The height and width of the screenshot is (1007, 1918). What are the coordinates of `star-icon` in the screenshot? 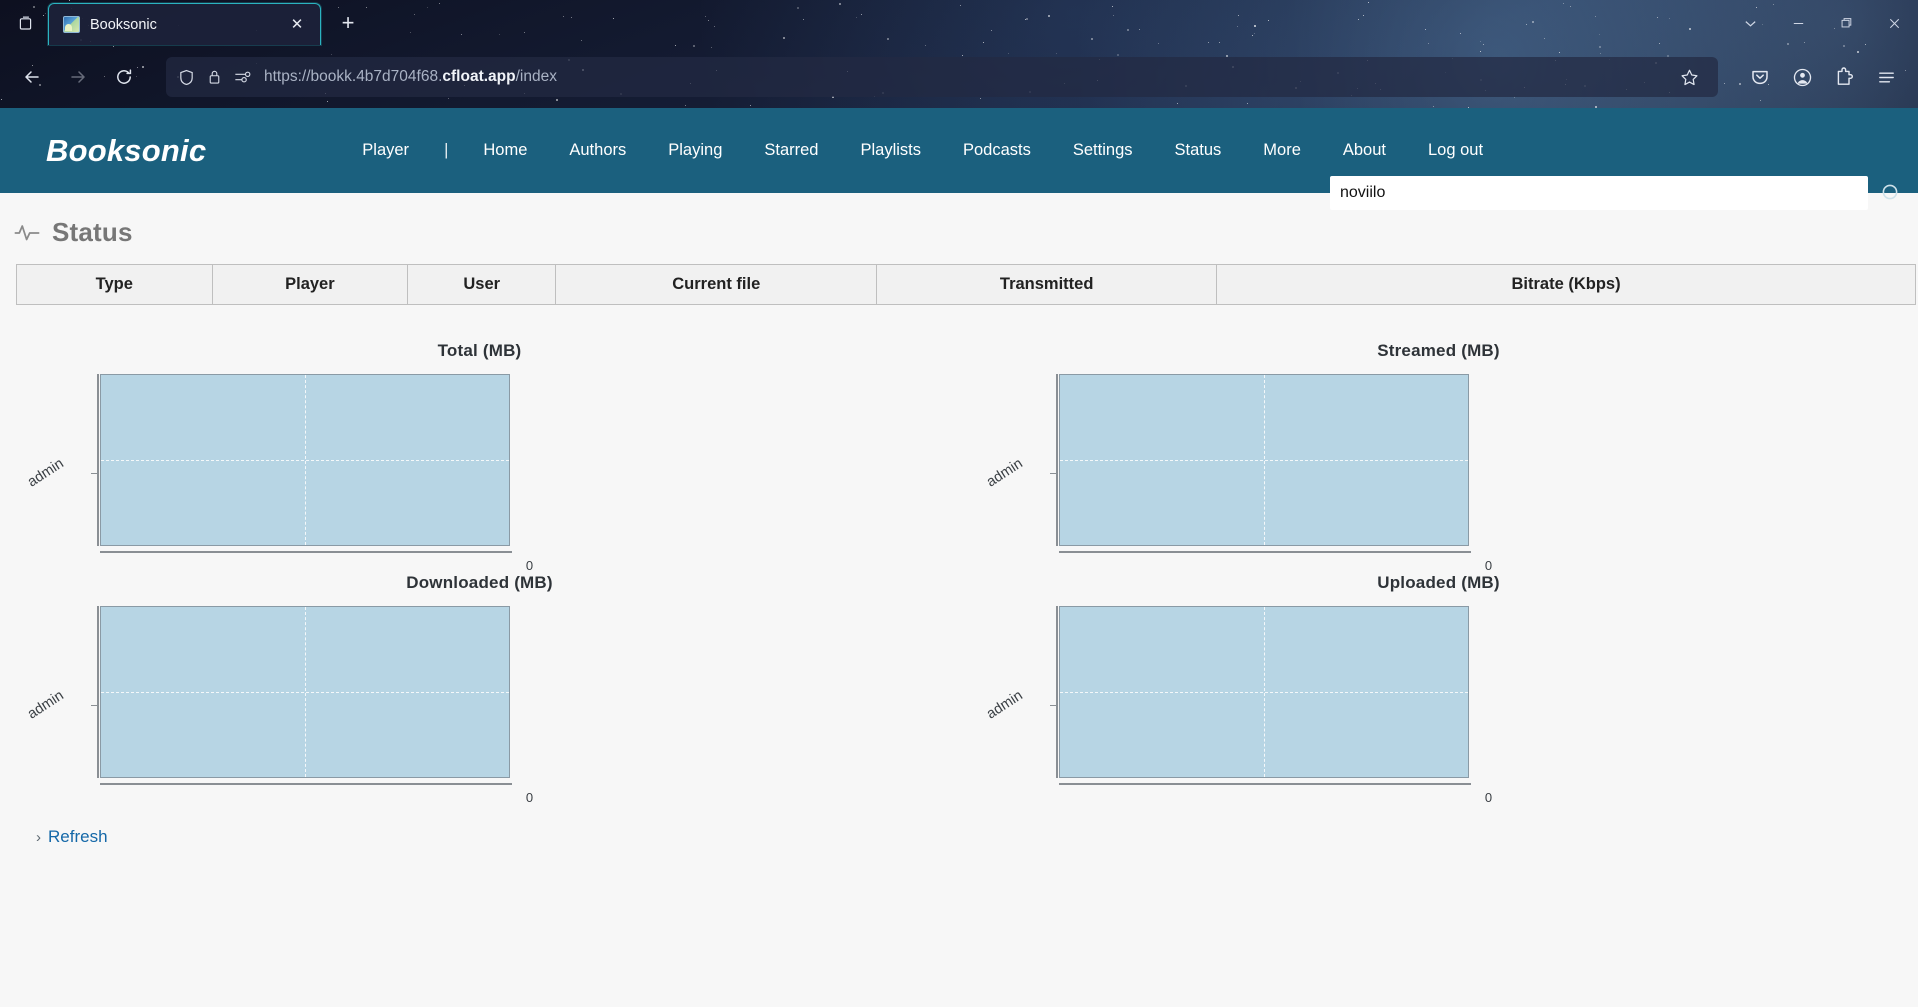 It's located at (1689, 77).